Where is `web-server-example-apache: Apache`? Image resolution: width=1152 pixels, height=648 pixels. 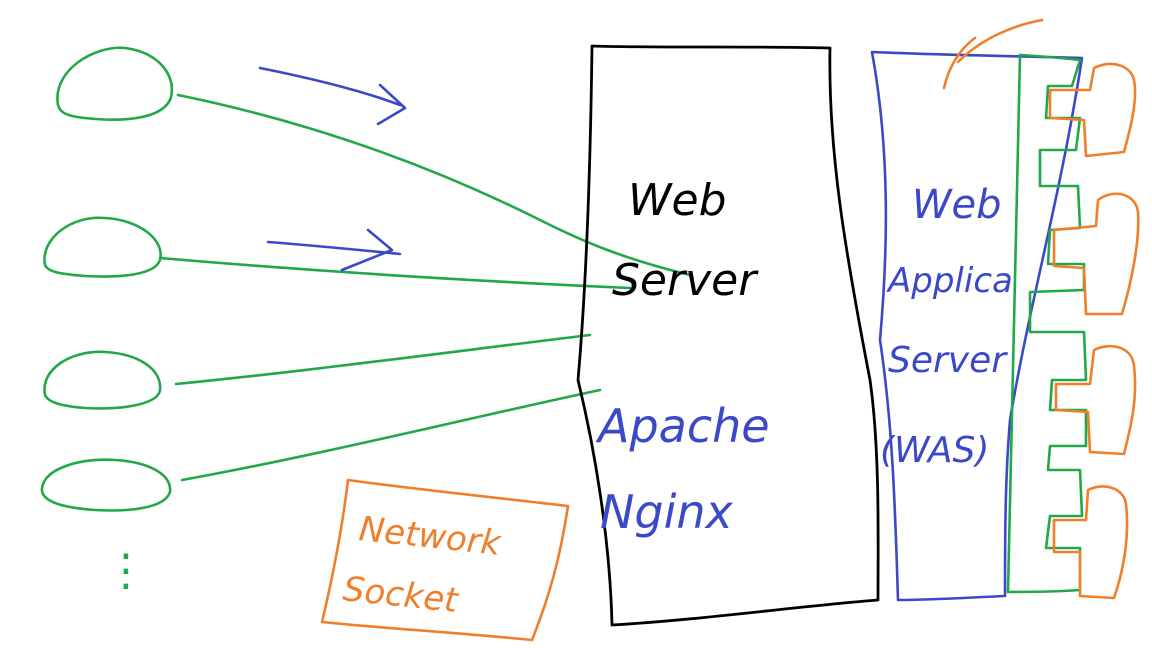 web-server-example-apache: Apache is located at coordinates (682, 426).